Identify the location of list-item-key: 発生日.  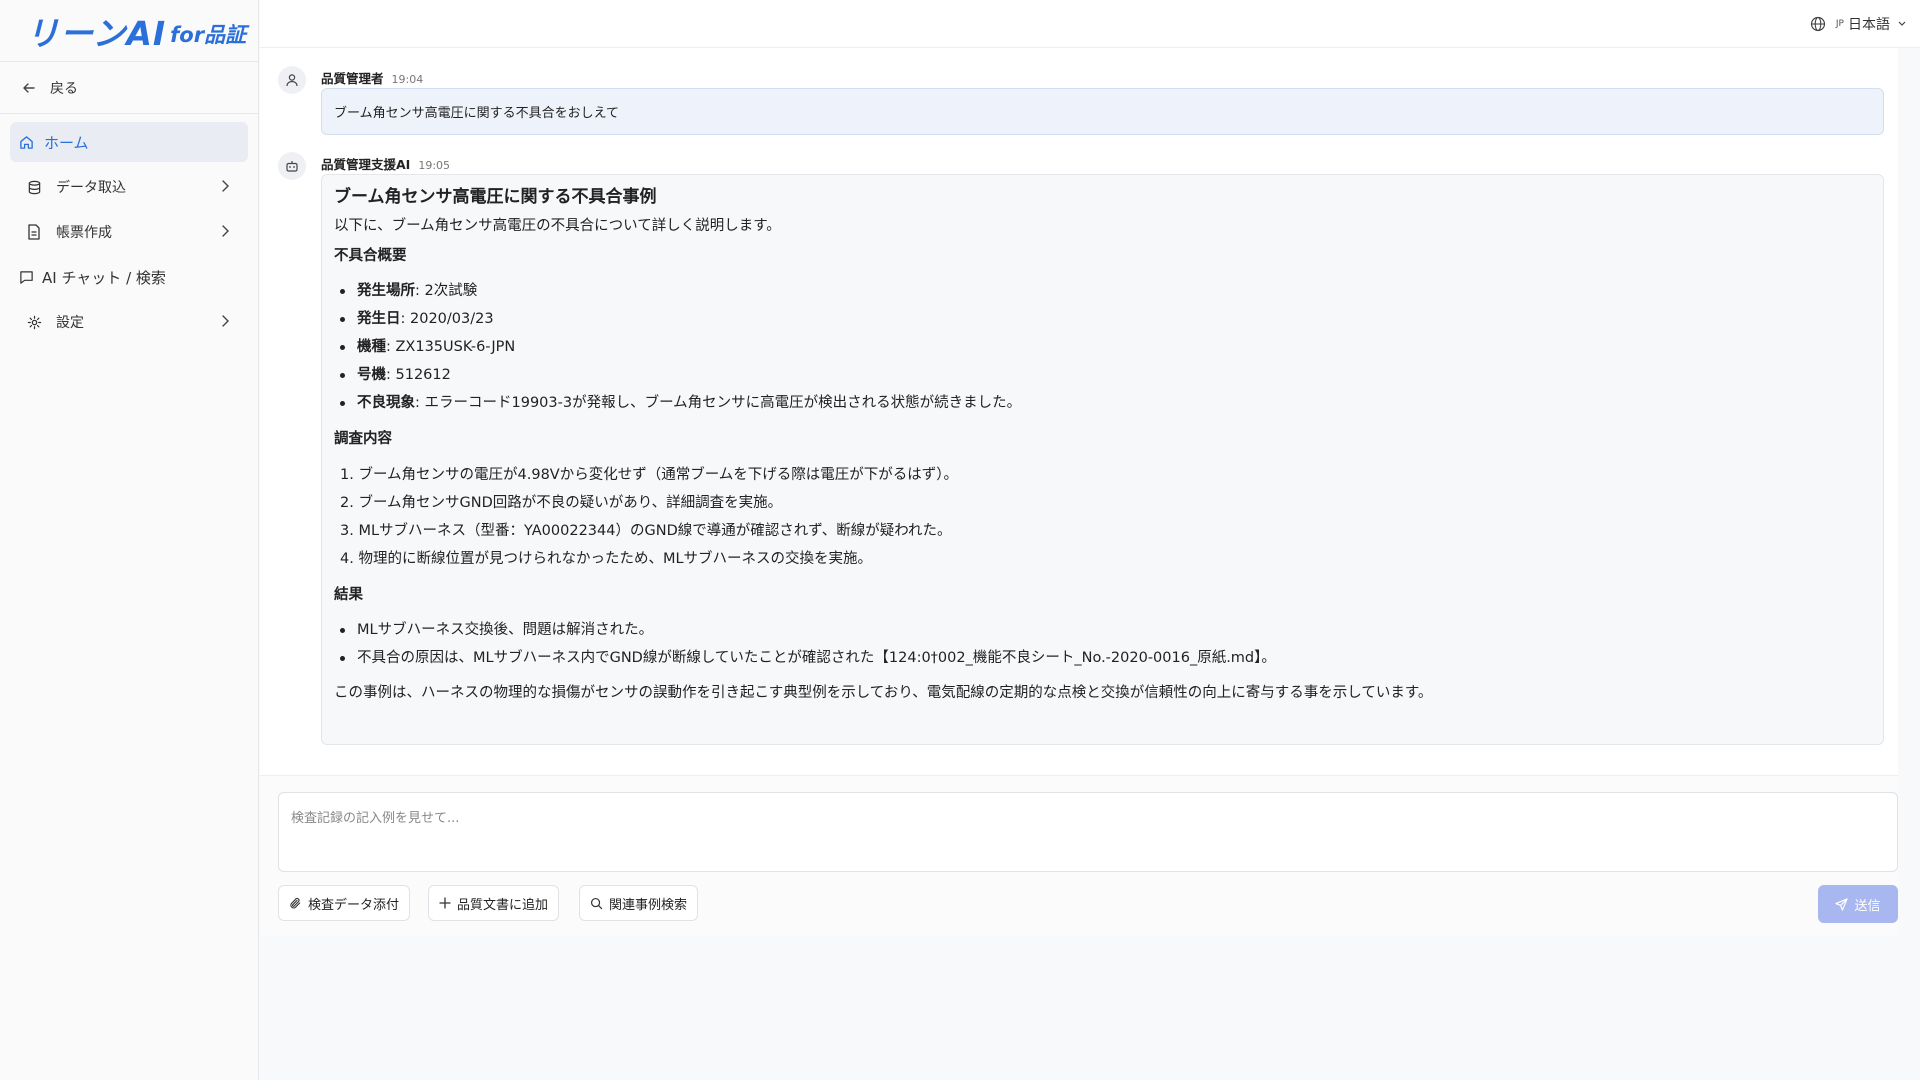
(379, 319).